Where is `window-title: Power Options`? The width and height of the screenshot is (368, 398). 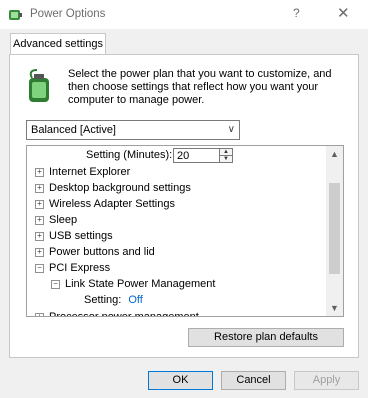 window-title: Power Options is located at coordinates (68, 14).